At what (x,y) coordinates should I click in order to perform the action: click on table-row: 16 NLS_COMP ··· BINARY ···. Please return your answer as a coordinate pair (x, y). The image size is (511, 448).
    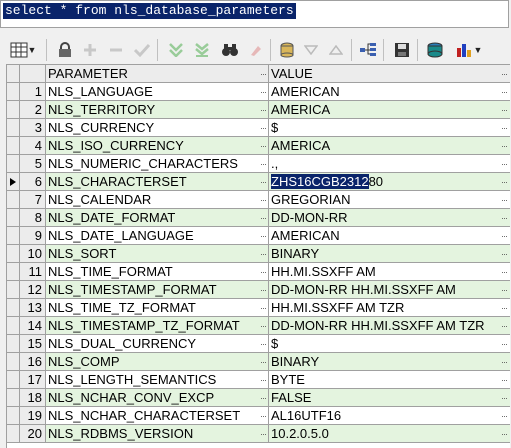
    Looking at the image, I should click on (258, 362).